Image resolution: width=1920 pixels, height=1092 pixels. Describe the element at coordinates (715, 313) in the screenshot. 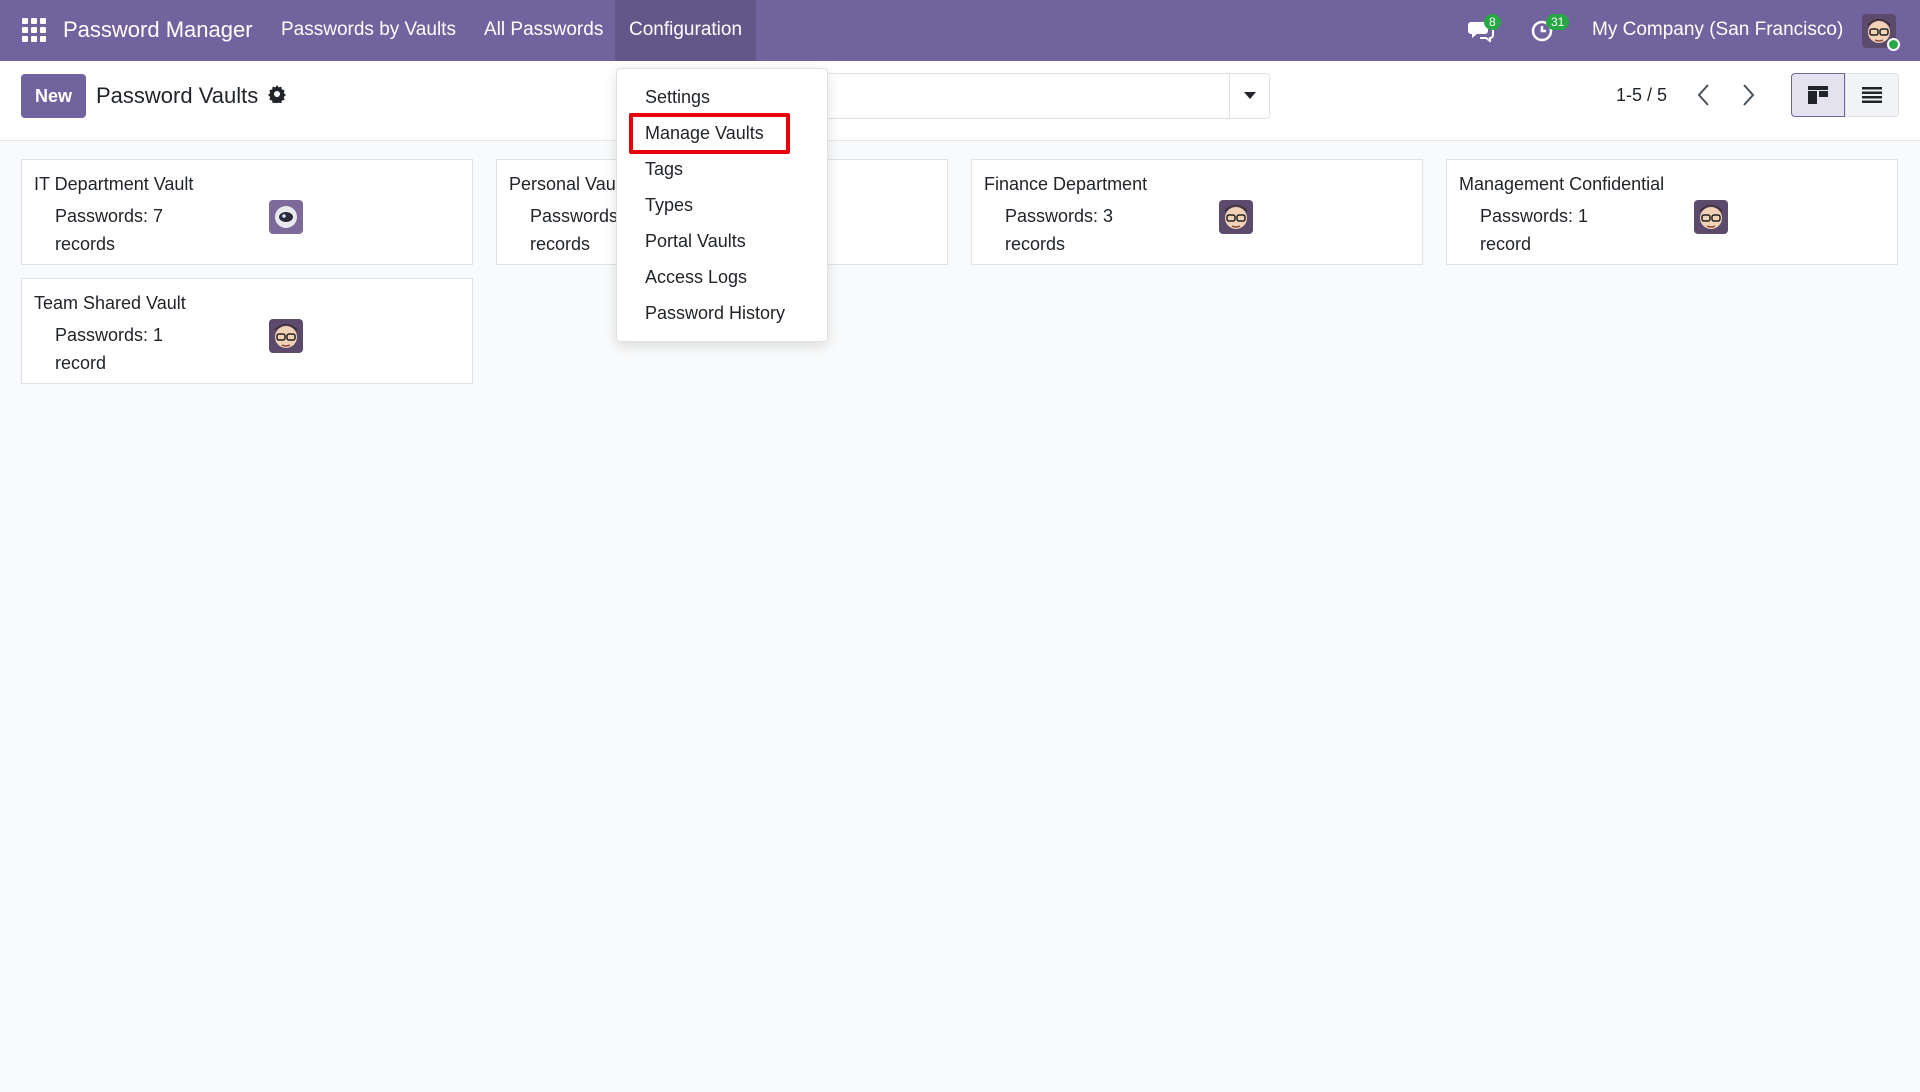

I see `menu-item-password-history: Password History` at that location.